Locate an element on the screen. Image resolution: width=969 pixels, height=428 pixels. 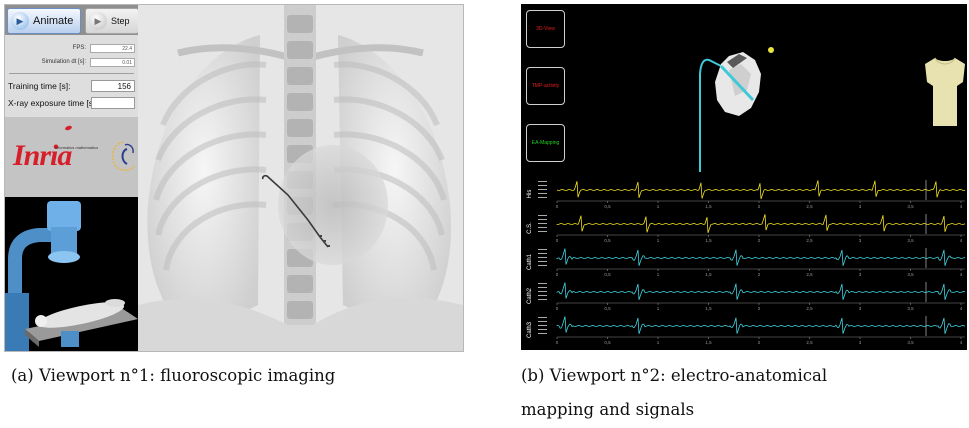
inria-logo-accent is located at coordinates (68, 128).